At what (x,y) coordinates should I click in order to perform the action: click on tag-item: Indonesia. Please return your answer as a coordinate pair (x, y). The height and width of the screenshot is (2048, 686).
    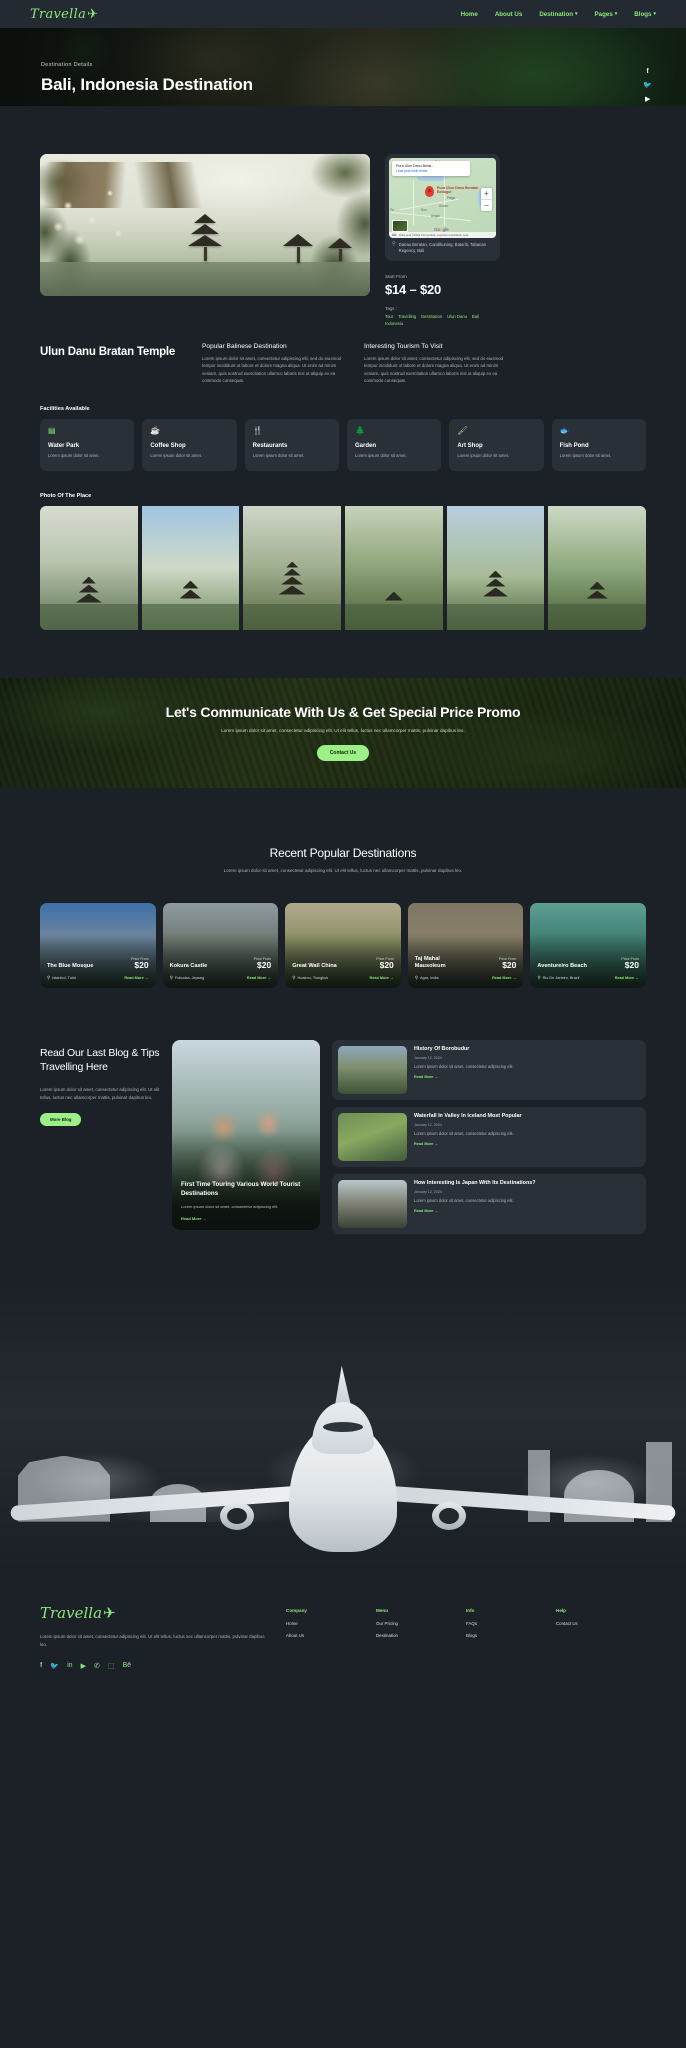
    Looking at the image, I should click on (394, 323).